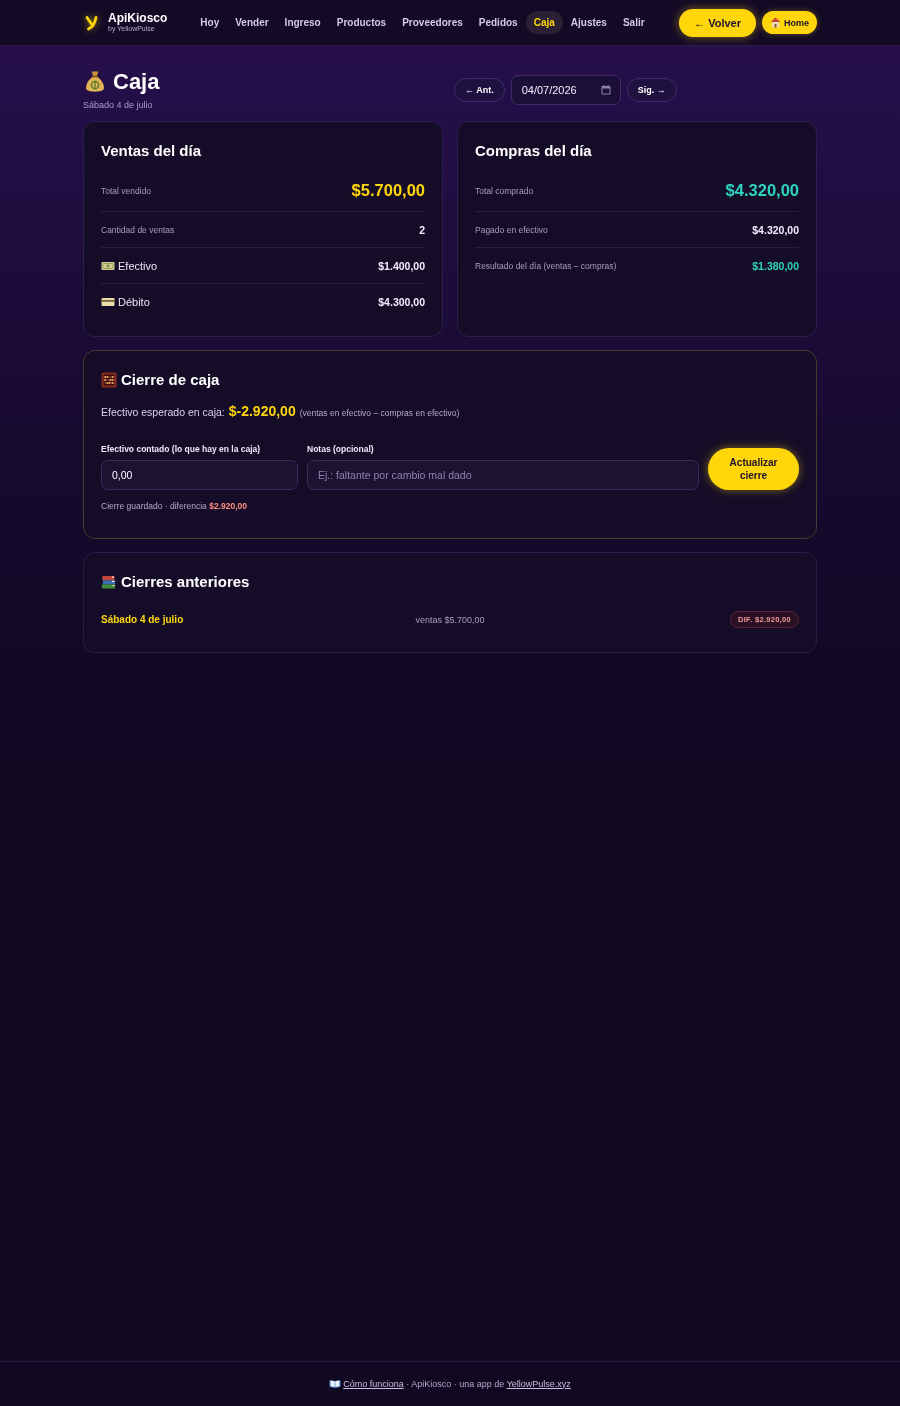  I want to click on website-link: YellowPulse.xyz, so click(538, 1383).